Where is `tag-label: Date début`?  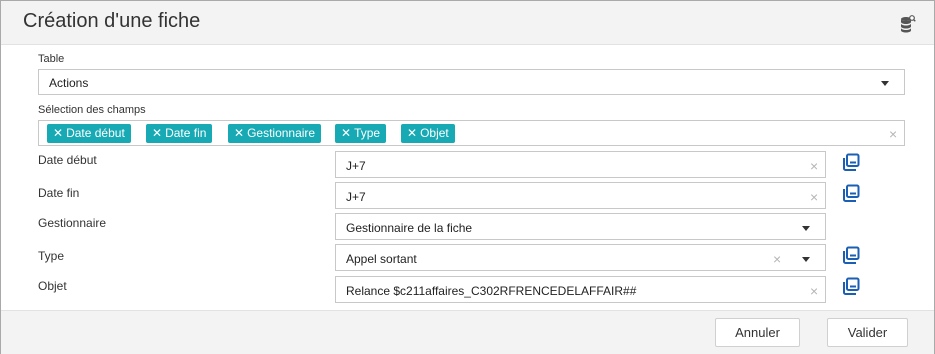 tag-label: Date début is located at coordinates (95, 133).